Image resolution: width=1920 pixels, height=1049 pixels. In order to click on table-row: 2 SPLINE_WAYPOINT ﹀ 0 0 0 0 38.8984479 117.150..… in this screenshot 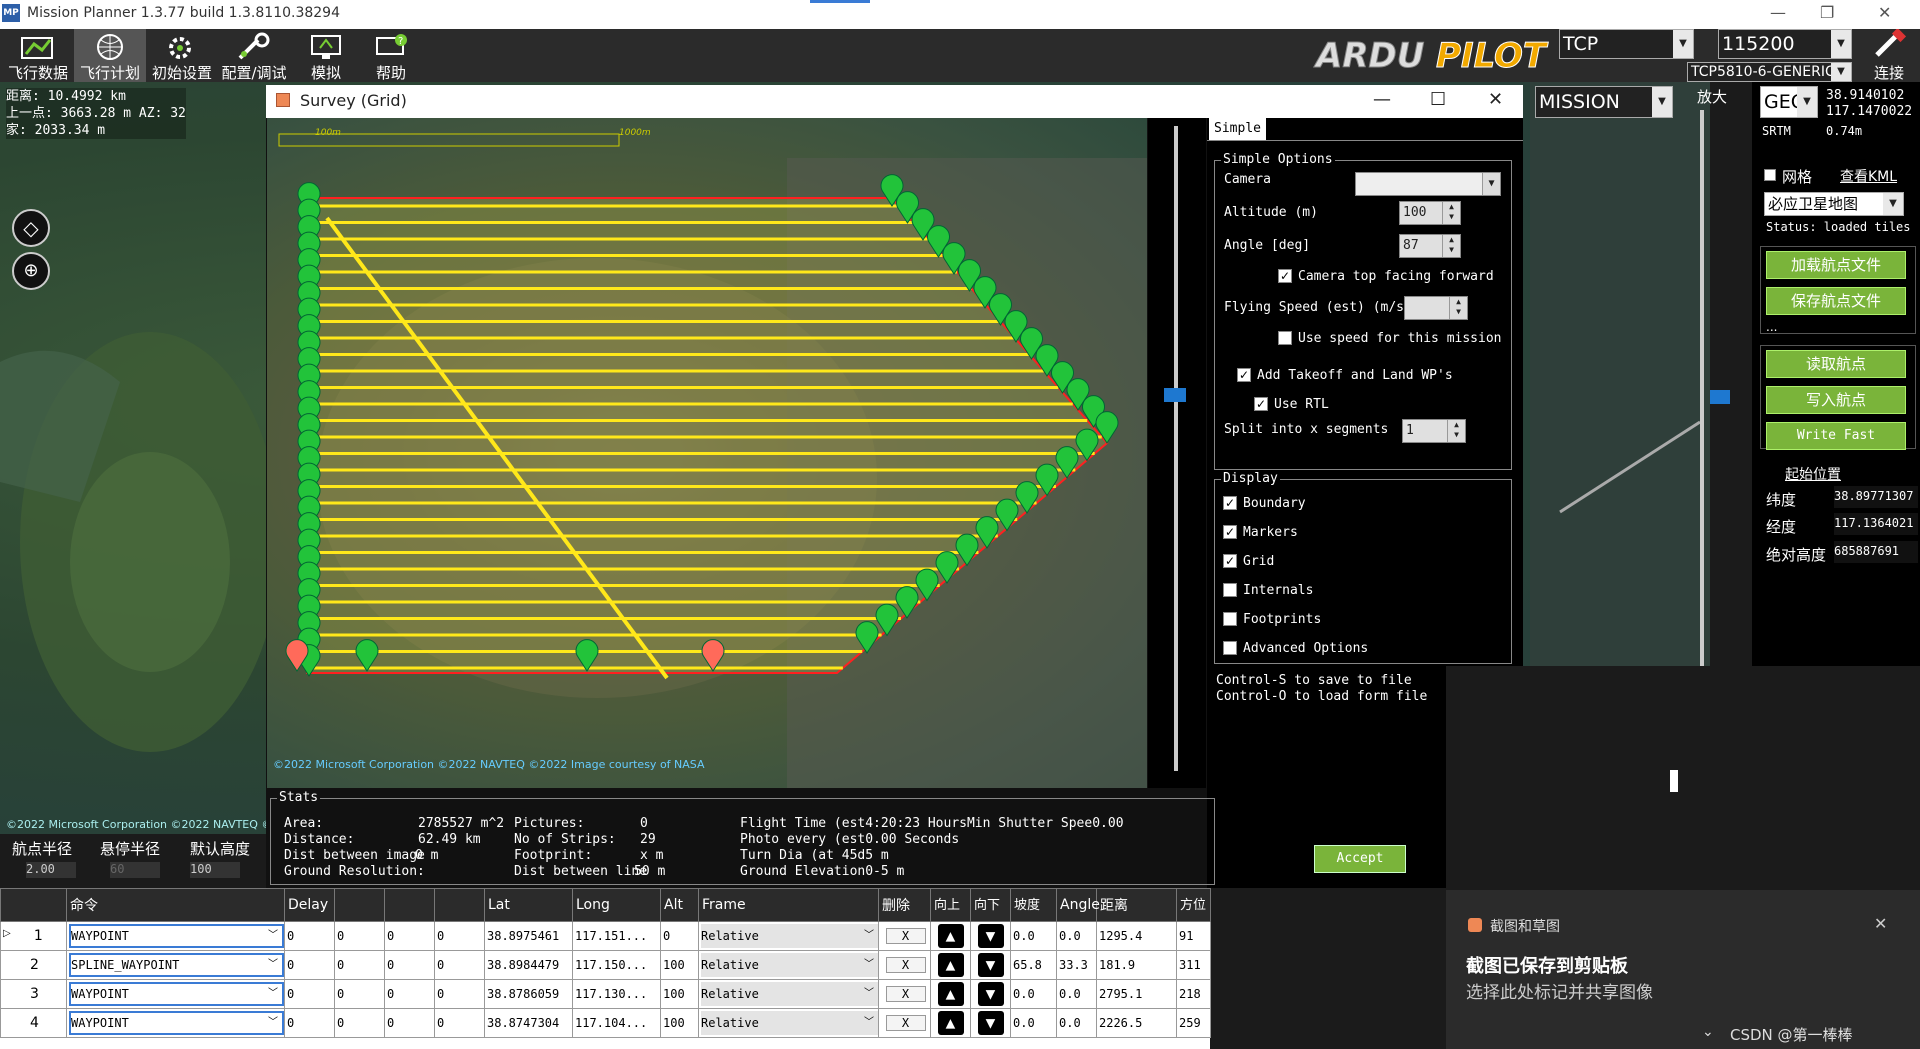, I will do `click(605, 965)`.